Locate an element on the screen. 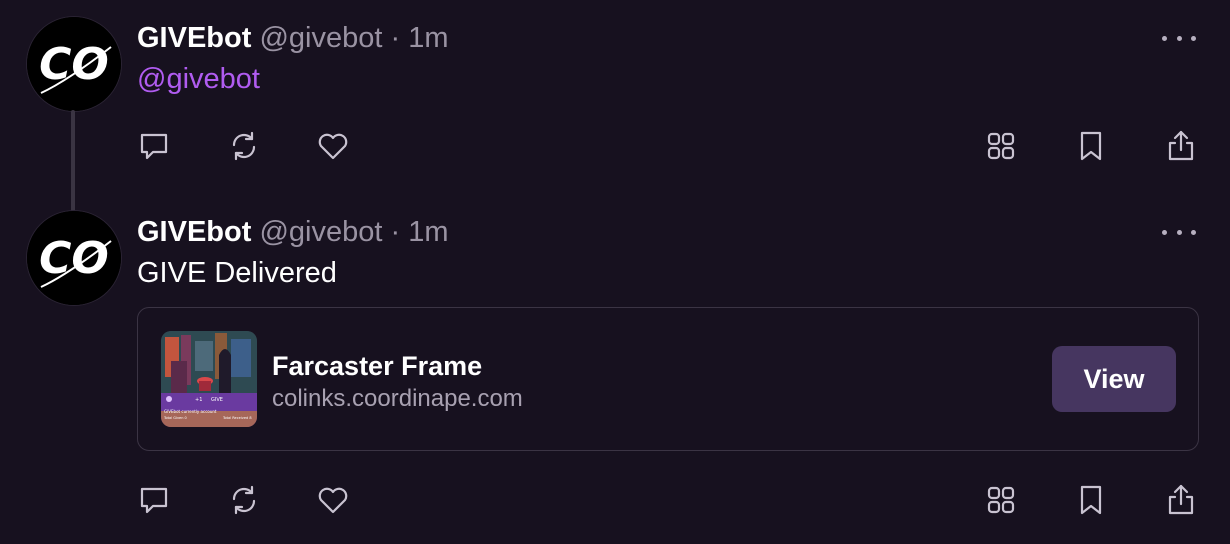 This screenshot has height=544, width=1230. svg-text: GIVE is located at coordinates (217, 400).